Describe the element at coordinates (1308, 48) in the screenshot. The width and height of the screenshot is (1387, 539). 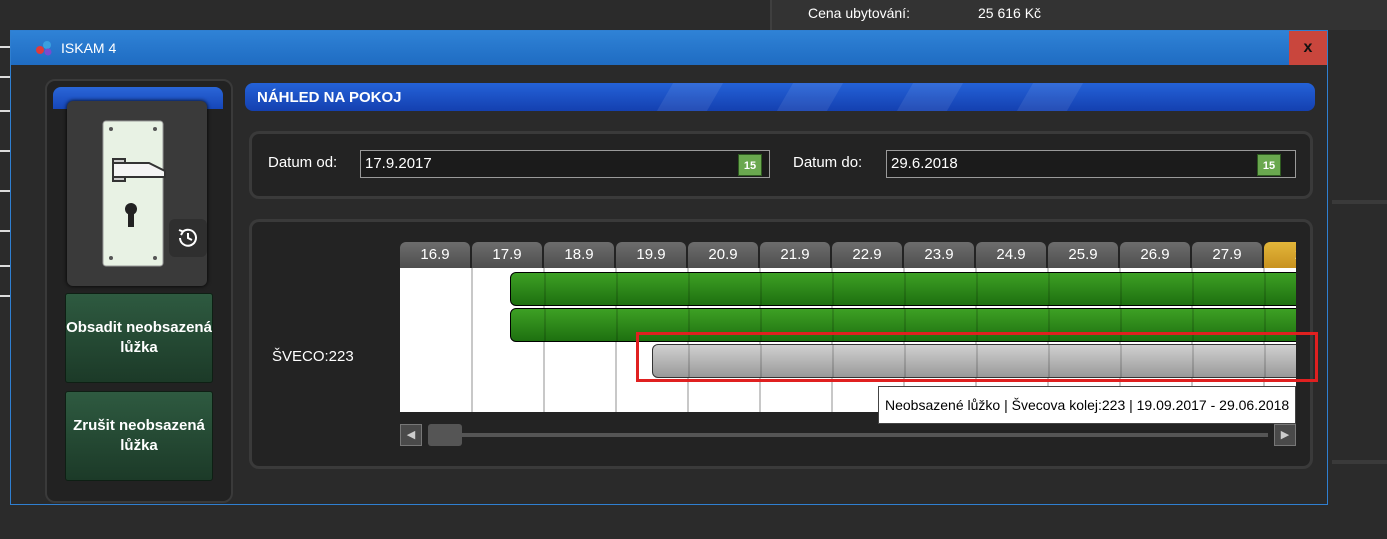
I see `close-button: x` at that location.